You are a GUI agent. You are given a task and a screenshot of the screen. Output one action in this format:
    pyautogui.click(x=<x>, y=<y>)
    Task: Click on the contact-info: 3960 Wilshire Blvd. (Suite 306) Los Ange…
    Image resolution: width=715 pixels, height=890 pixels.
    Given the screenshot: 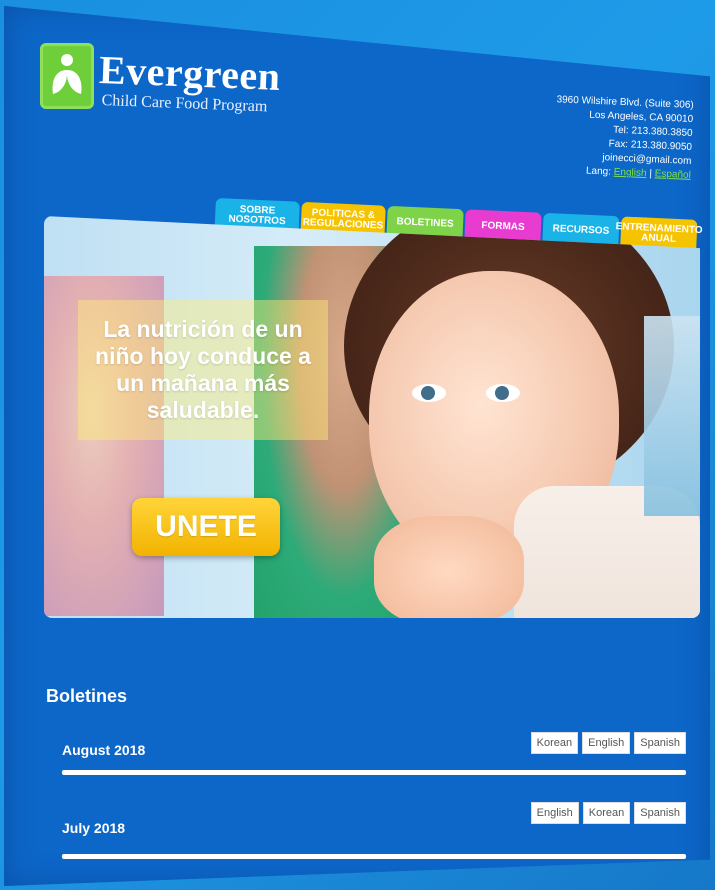 What is the action you would take?
    pyautogui.click(x=592, y=137)
    